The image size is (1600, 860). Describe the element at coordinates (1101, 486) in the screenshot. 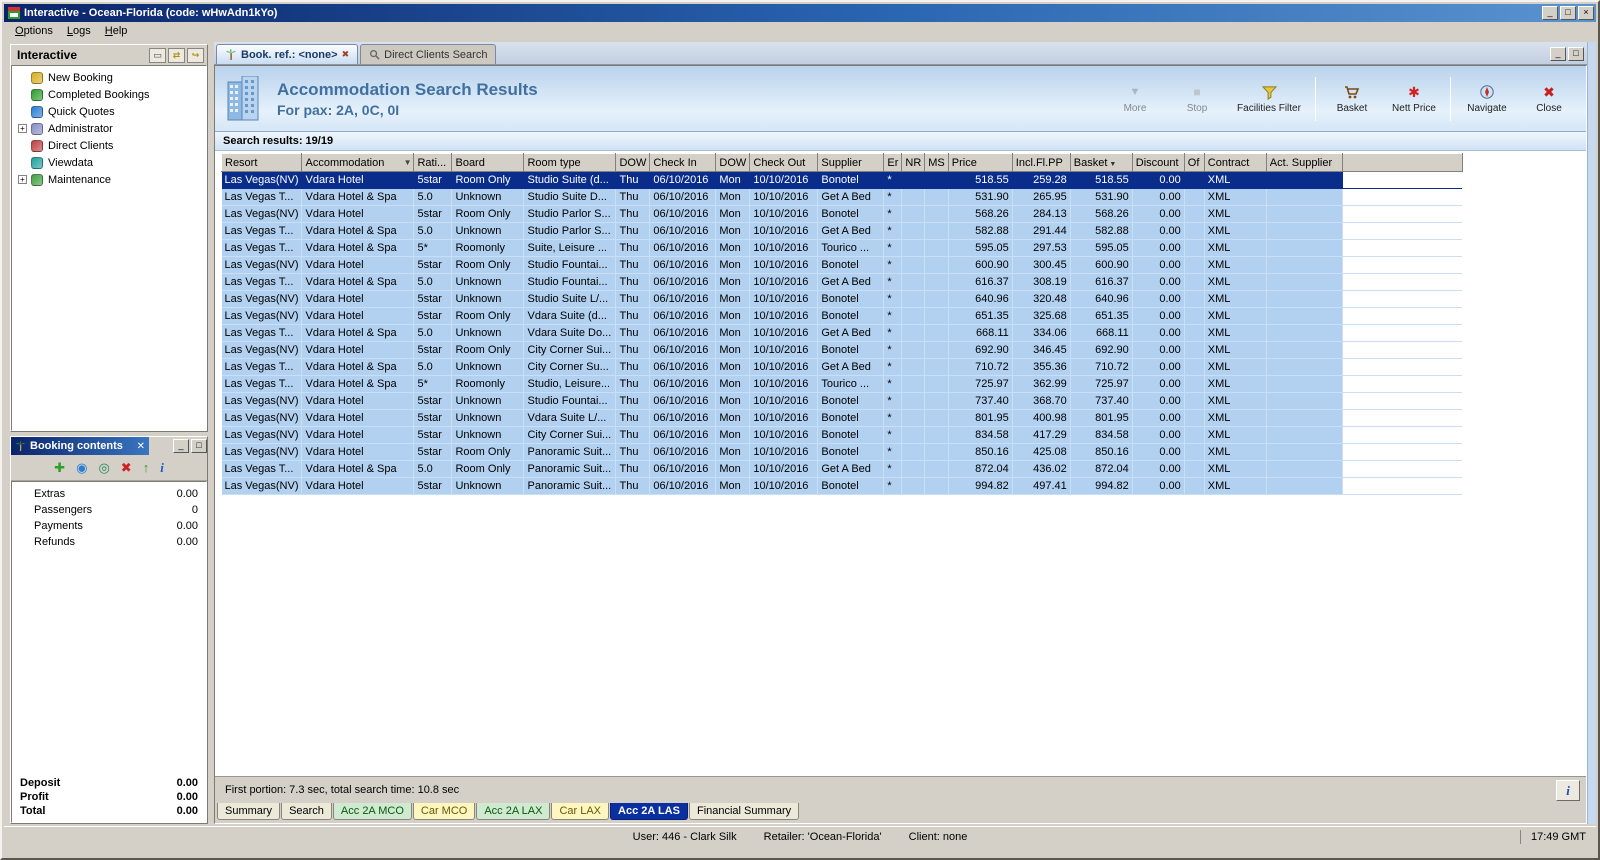

I see `cell-basket: 994.82` at that location.